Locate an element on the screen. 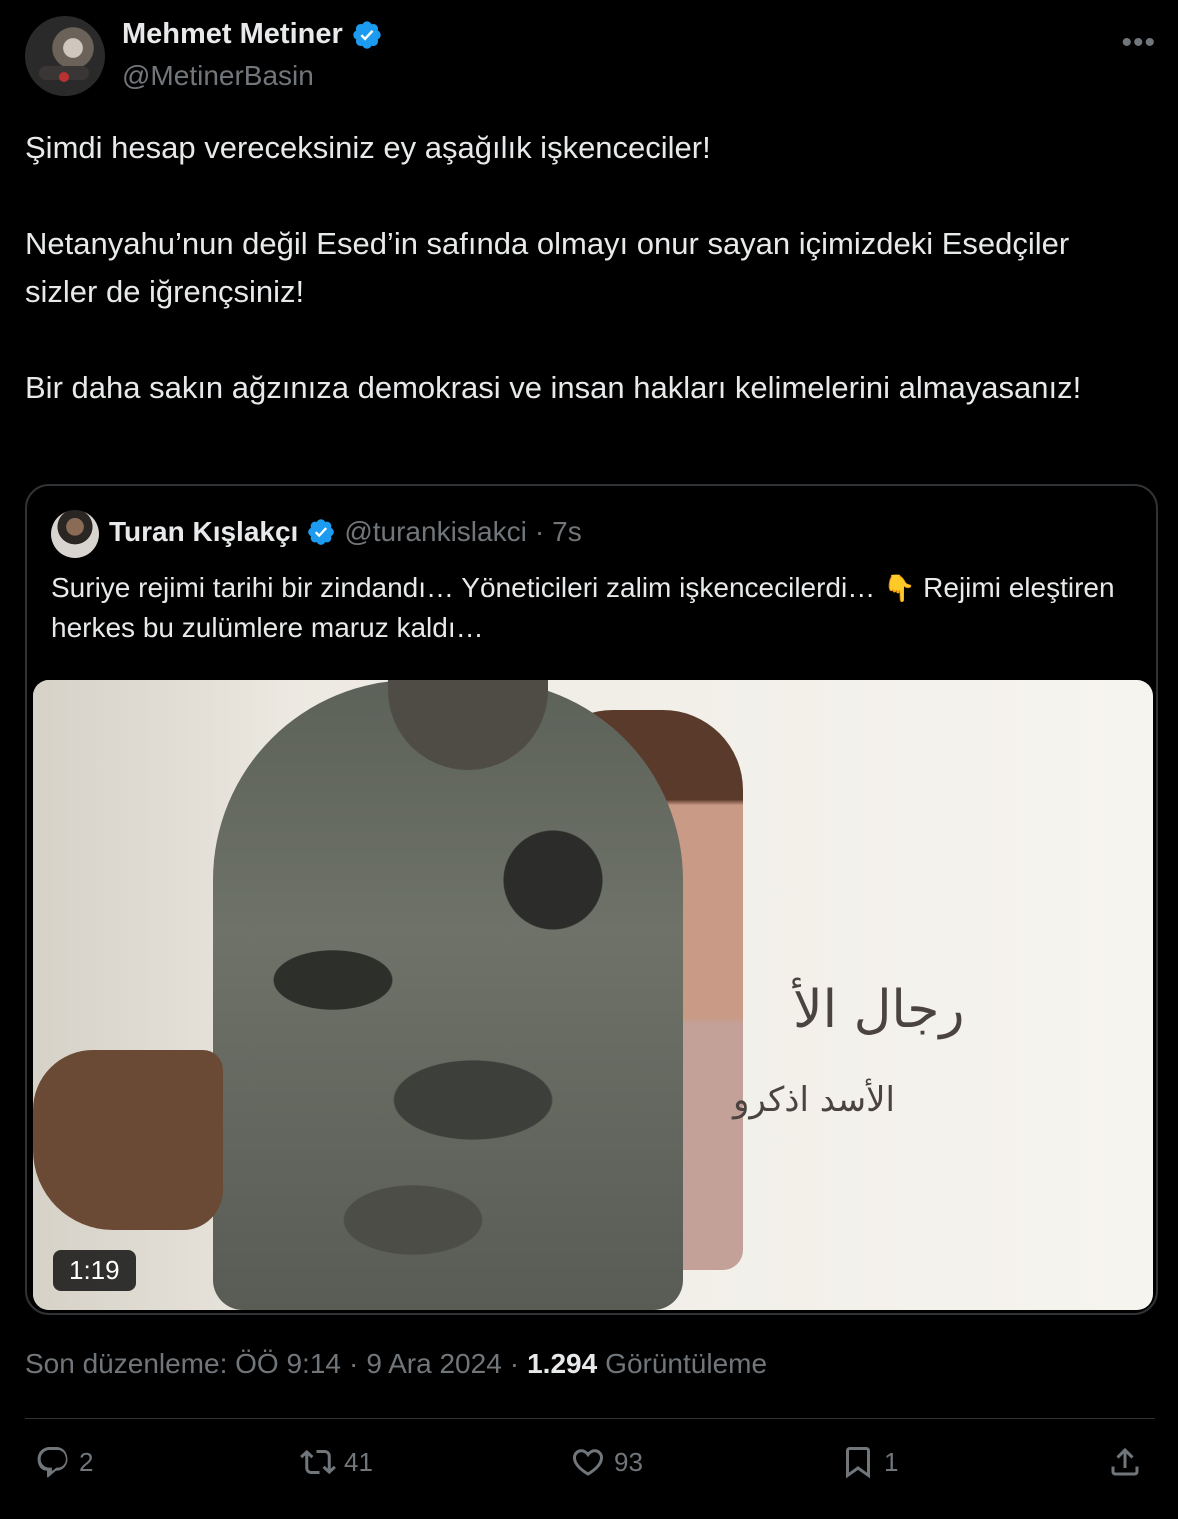 Image resolution: width=1178 pixels, height=1519 pixels. quoted-author-name: Turan Kışlakçı is located at coordinates (203, 532).